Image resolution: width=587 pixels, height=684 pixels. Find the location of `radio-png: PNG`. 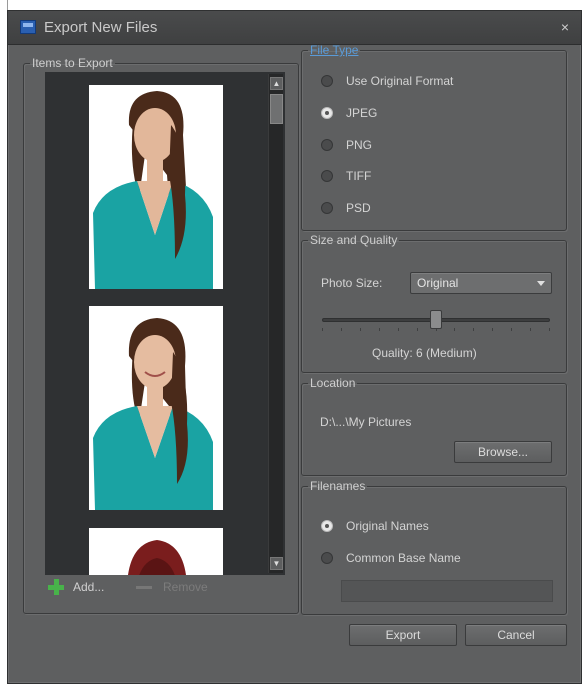

radio-png: PNG is located at coordinates (346, 145).